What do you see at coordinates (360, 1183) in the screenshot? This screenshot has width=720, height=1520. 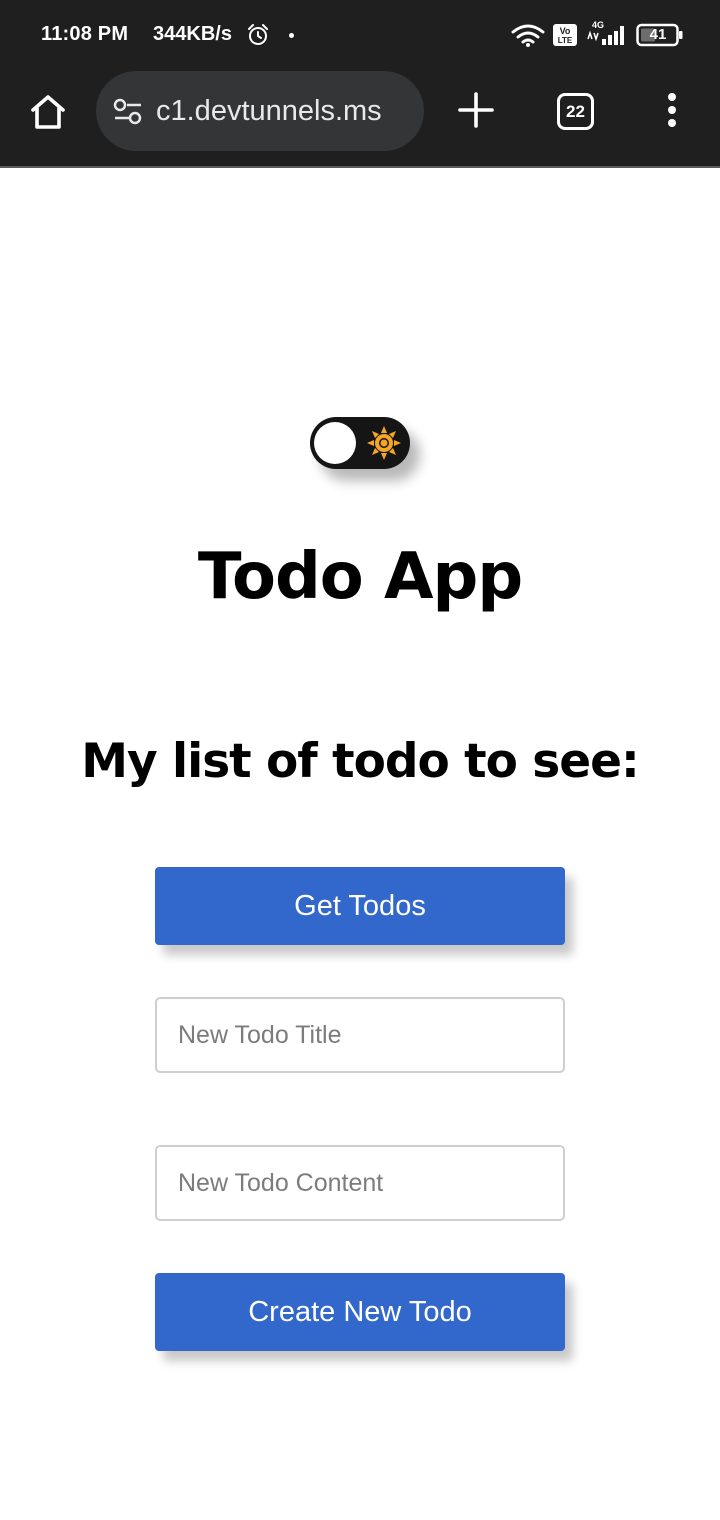 I see `todo-content-input` at bounding box center [360, 1183].